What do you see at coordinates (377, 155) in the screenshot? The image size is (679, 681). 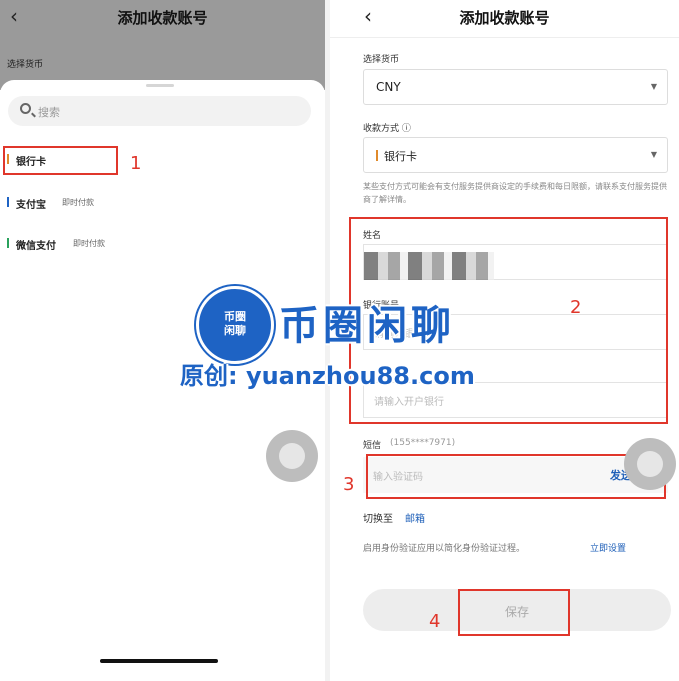 I see `bank-card-marker` at bounding box center [377, 155].